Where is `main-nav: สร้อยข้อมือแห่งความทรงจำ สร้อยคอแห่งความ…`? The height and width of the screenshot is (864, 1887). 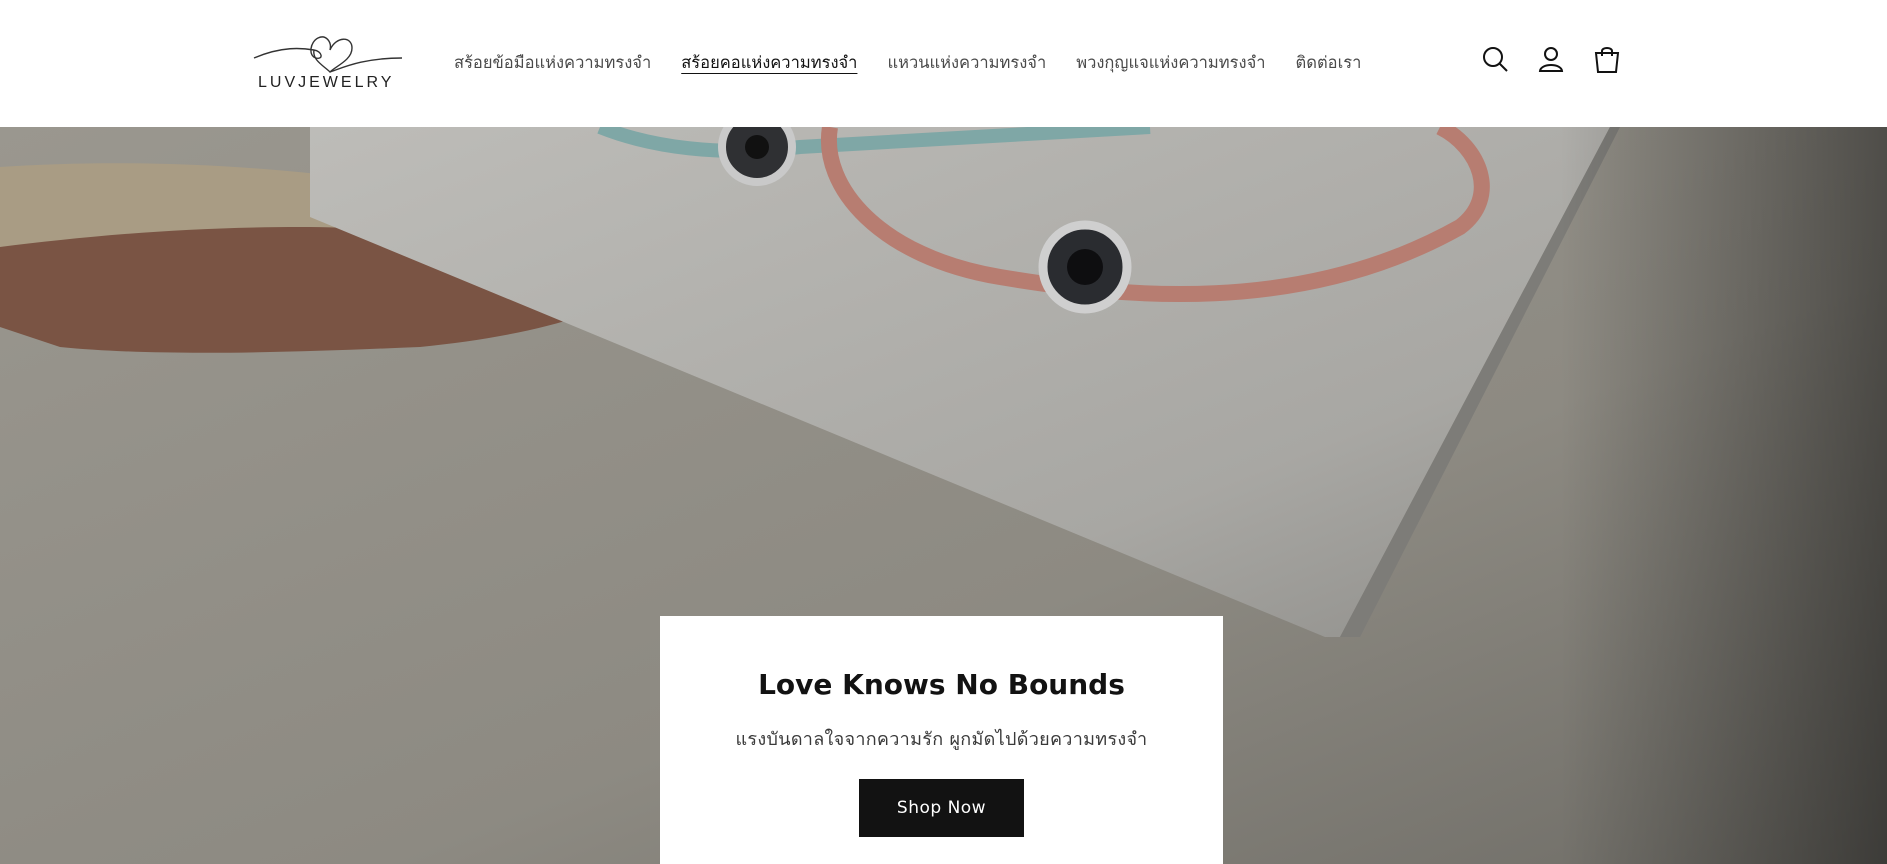 main-nav: สร้อยข้อมือแห่งความทรงจำ สร้อยคอแห่งความ… is located at coordinates (907, 63).